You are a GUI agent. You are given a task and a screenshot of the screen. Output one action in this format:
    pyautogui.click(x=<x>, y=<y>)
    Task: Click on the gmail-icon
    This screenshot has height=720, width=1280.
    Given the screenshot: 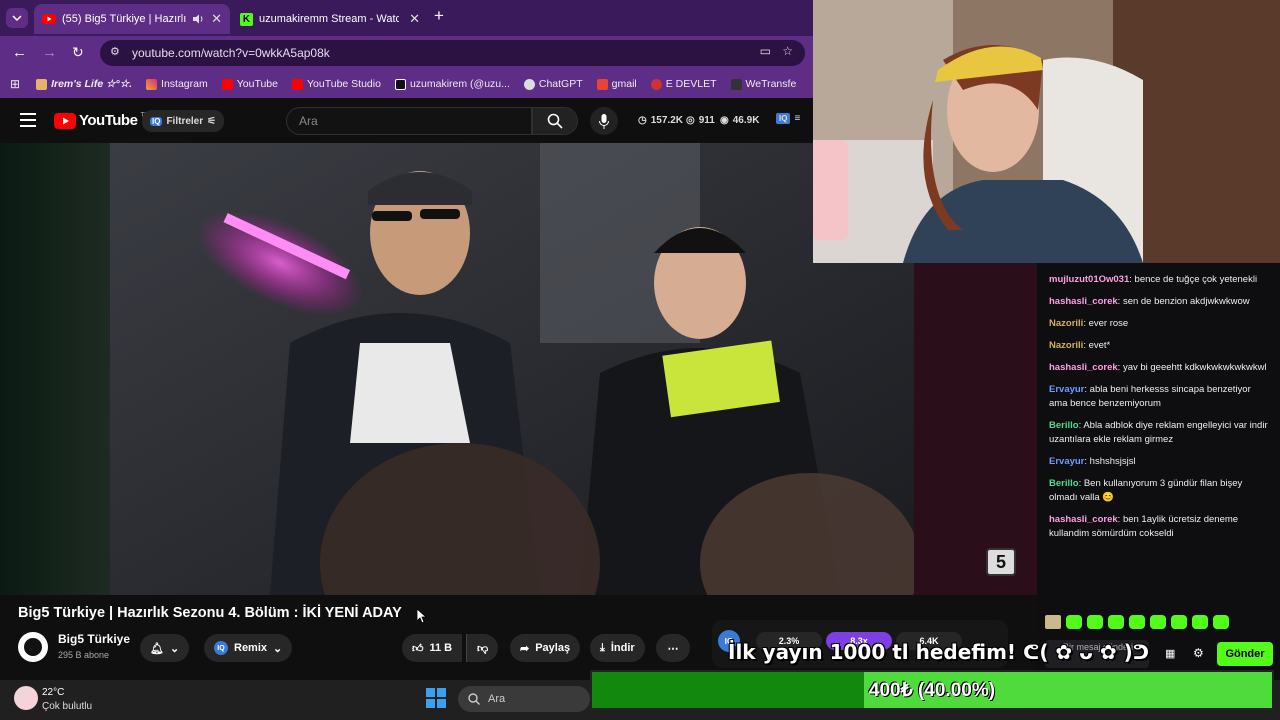 What is the action you would take?
    pyautogui.click(x=602, y=84)
    